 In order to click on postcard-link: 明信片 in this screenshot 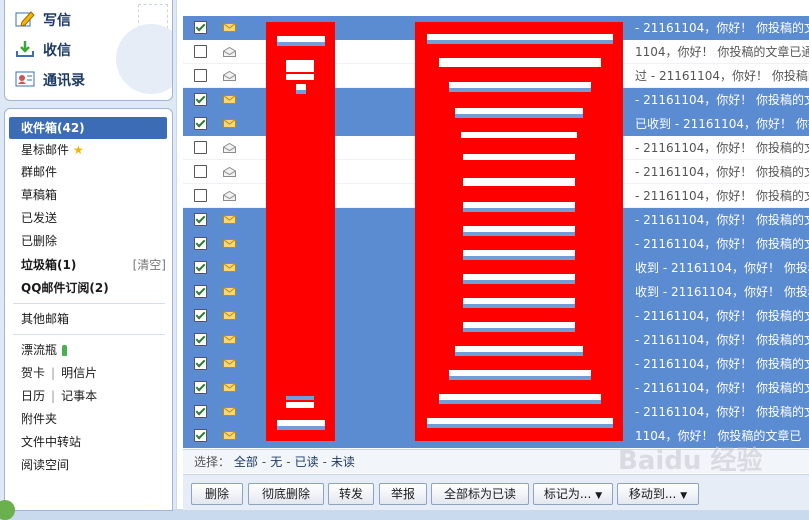, I will do `click(79, 373)`.